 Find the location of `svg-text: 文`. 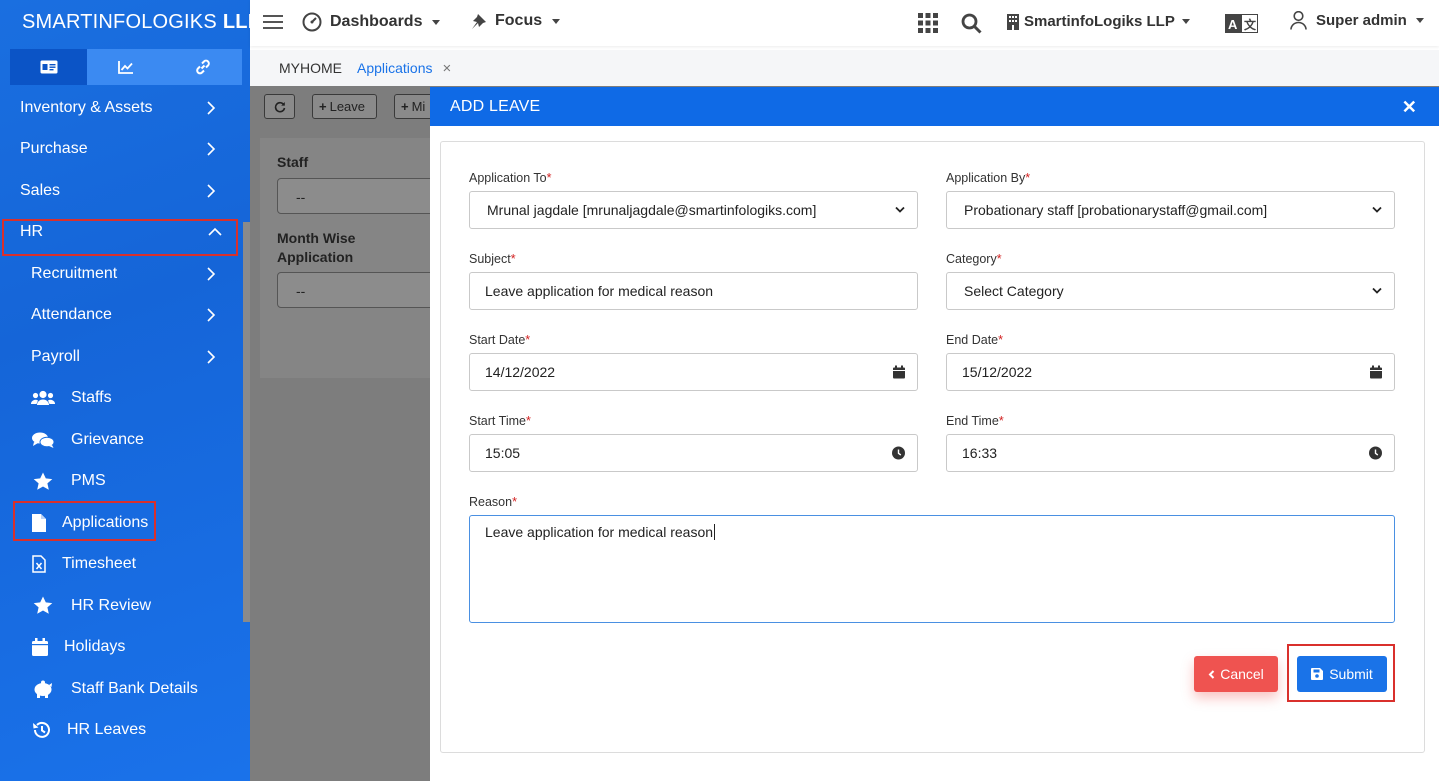

svg-text: 文 is located at coordinates (1250, 24).